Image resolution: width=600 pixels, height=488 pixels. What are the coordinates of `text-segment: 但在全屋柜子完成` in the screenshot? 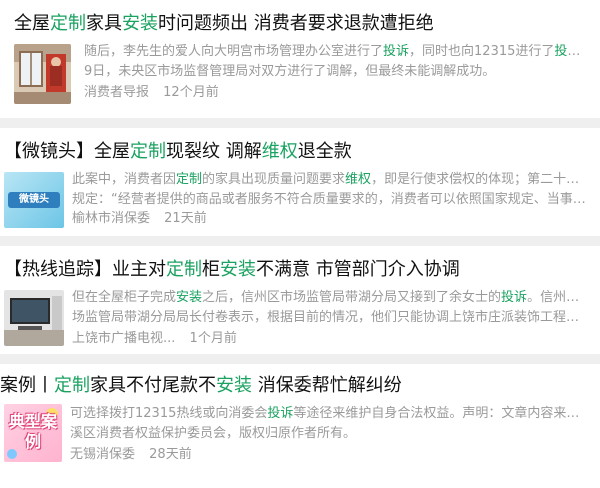 It's located at (124, 297).